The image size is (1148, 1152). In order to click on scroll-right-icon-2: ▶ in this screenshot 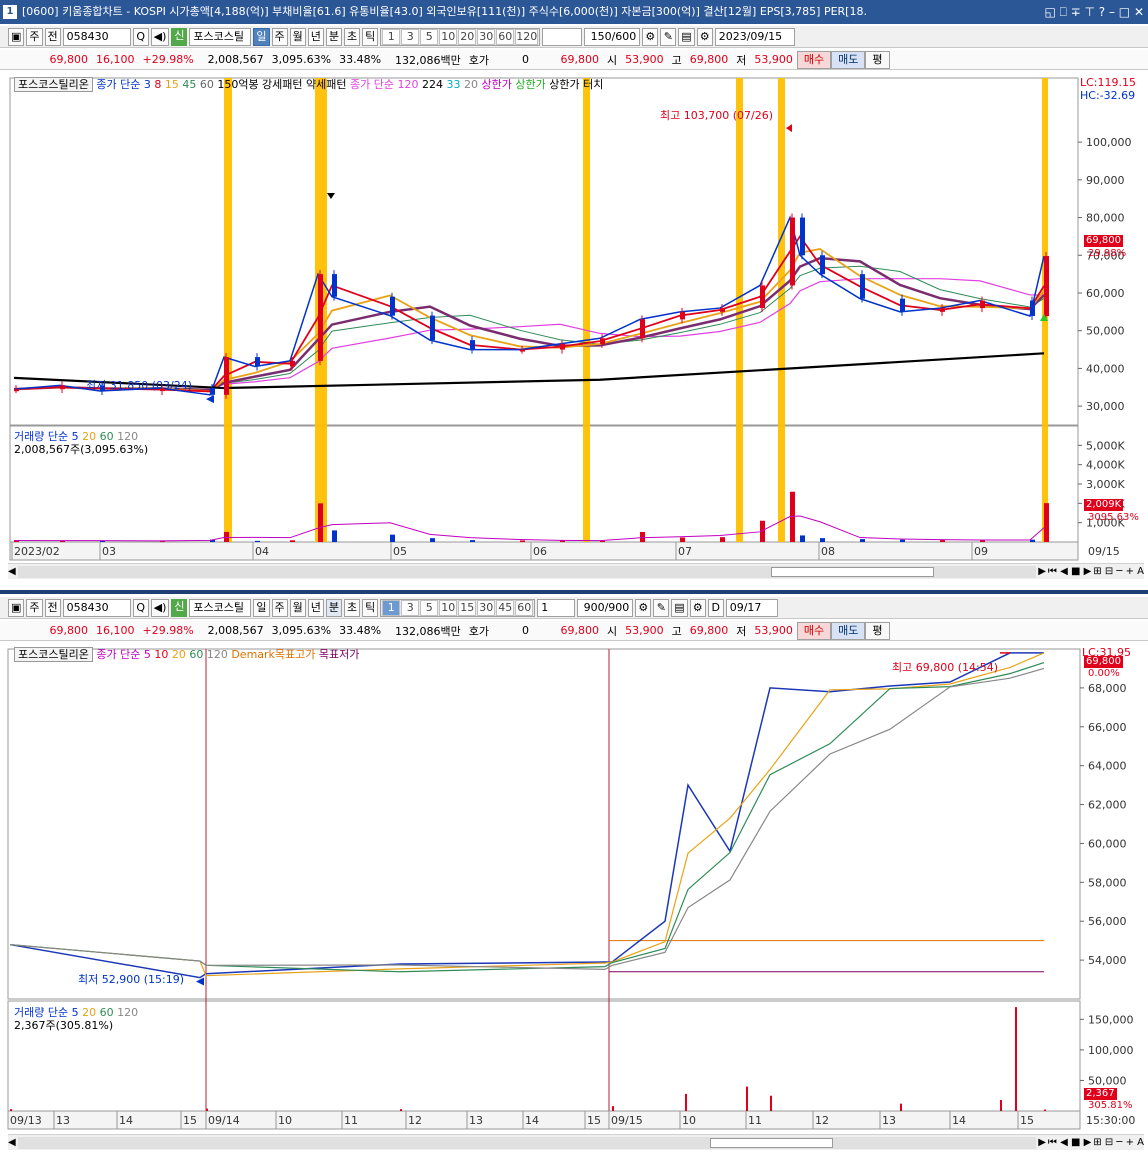, I will do `click(1042, 1142)`.